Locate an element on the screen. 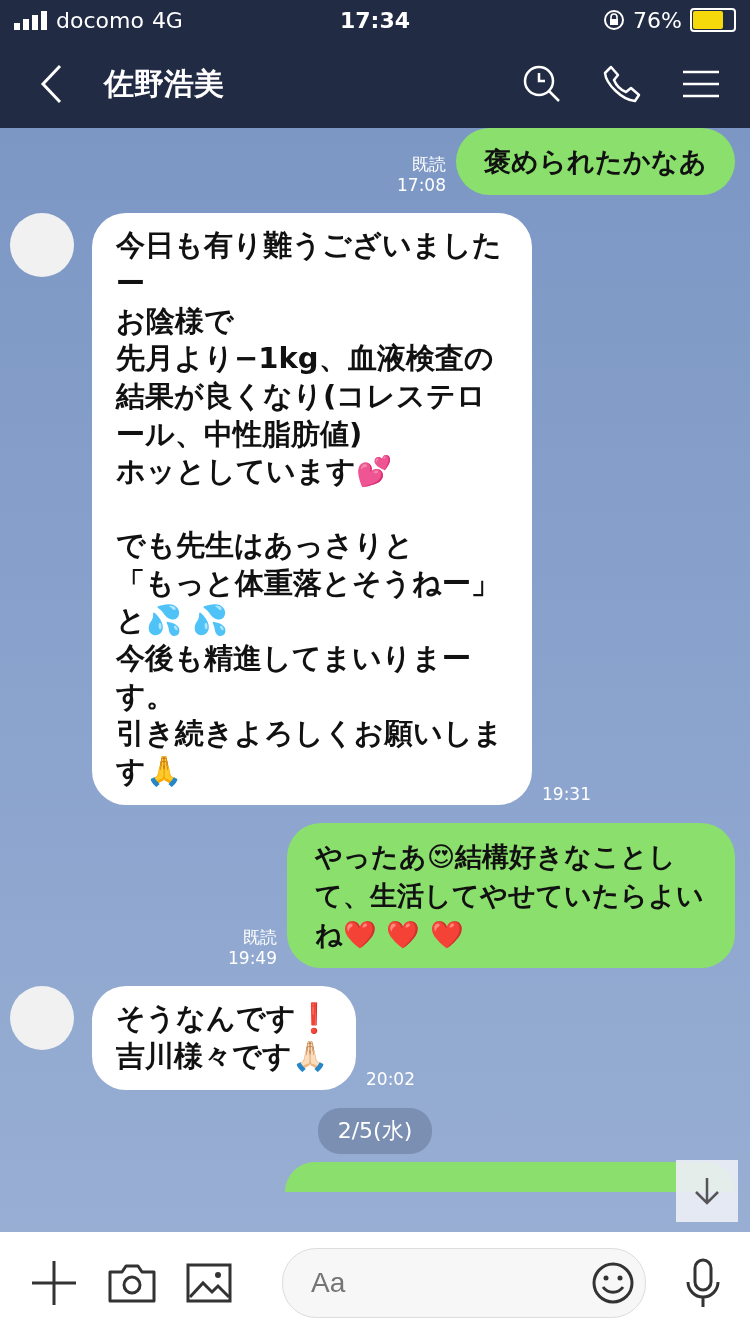 Image resolution: width=750 pixels, height=1334 pixels. network-type: 4G is located at coordinates (167, 20).